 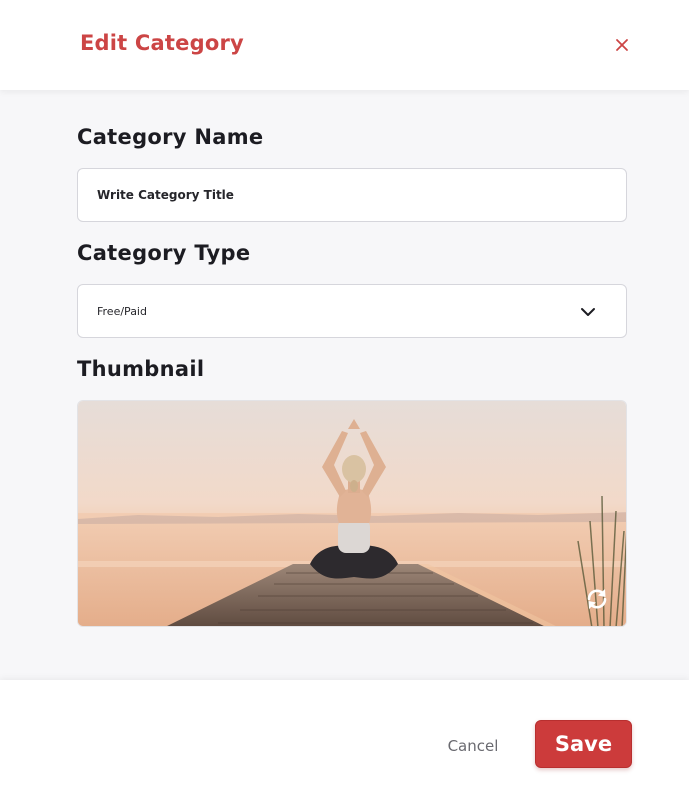 I want to click on category-name-value: Write Category Title, so click(x=165, y=195).